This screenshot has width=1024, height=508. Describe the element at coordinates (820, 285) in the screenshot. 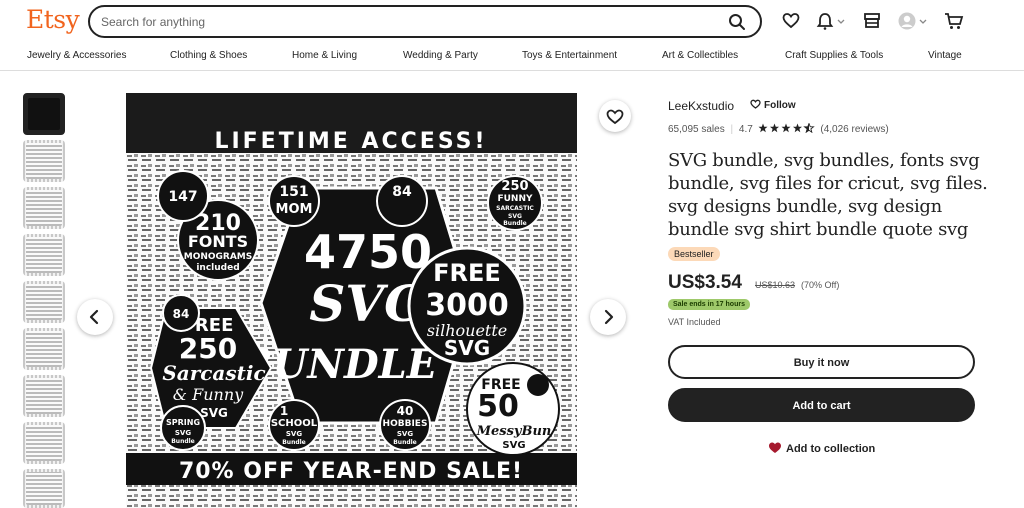

I see `discount-label: (70% Off)` at that location.